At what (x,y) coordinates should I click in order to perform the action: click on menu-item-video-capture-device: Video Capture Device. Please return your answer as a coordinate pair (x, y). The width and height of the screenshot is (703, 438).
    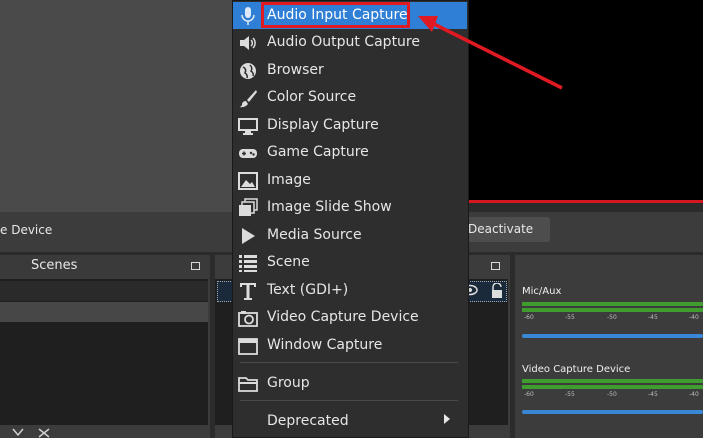
    Looking at the image, I should click on (350, 317).